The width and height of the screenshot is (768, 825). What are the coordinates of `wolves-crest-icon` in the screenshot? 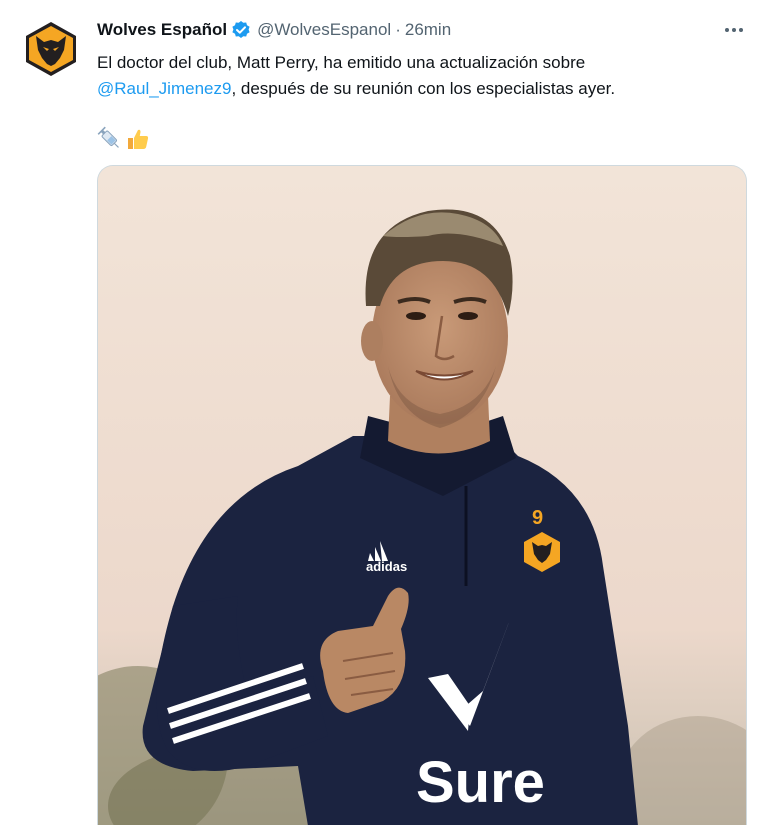 It's located at (51, 49).